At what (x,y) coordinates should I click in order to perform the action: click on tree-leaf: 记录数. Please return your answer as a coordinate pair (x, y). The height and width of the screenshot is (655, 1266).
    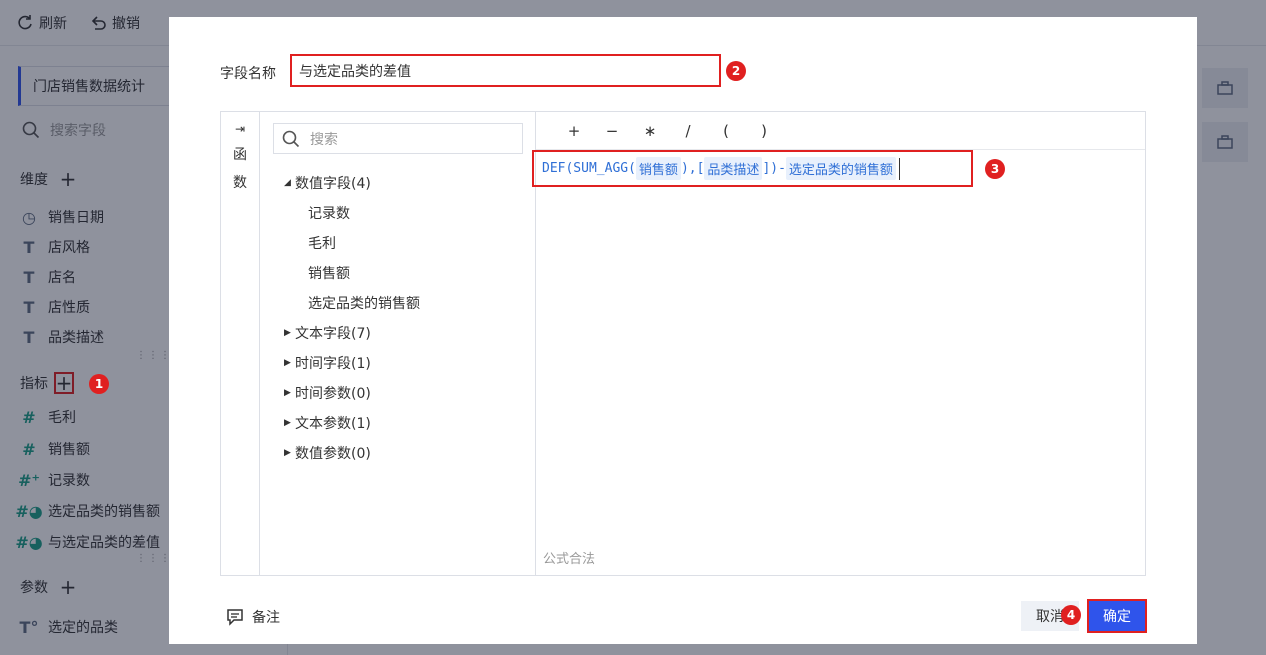
    Looking at the image, I should click on (329, 213).